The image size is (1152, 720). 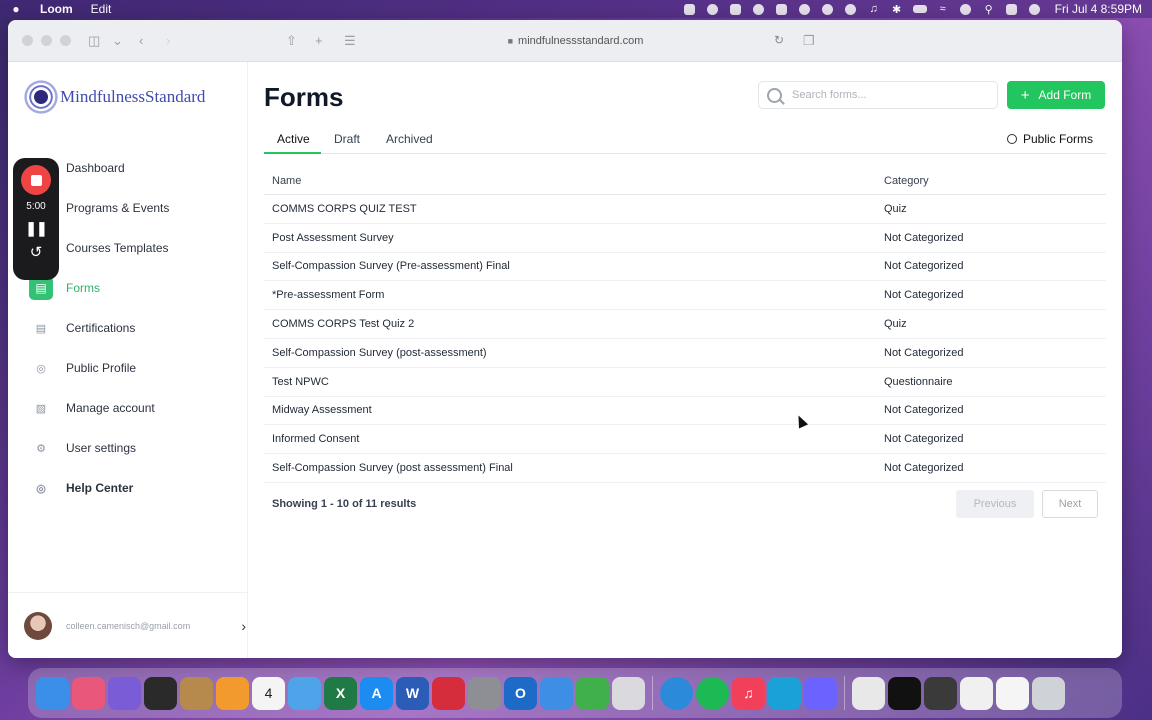 I want to click on table-row: COMMS CORPS Test Quiz 2 Quiz, so click(x=685, y=324).